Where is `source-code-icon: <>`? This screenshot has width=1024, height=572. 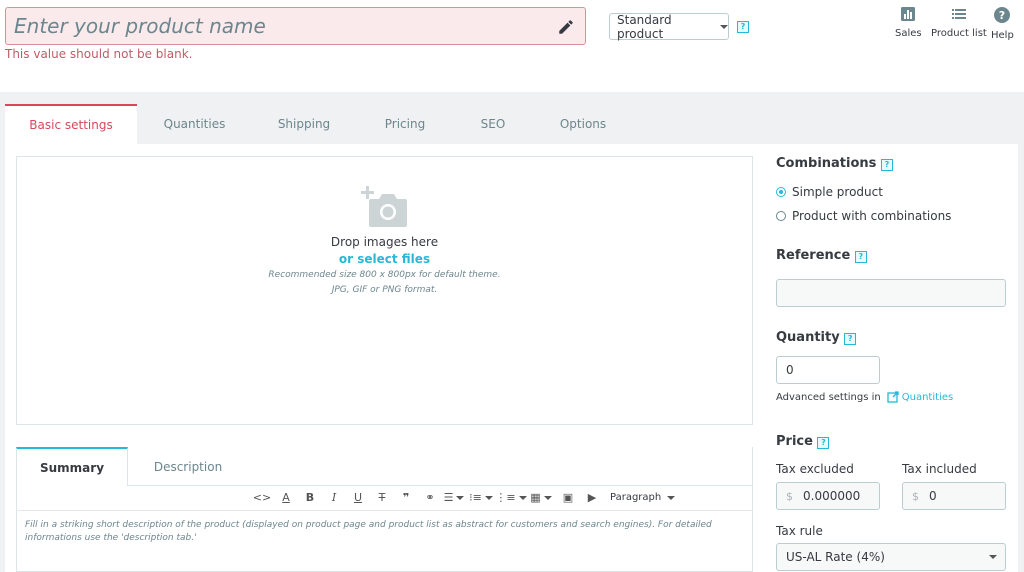
source-code-icon: <> is located at coordinates (262, 497).